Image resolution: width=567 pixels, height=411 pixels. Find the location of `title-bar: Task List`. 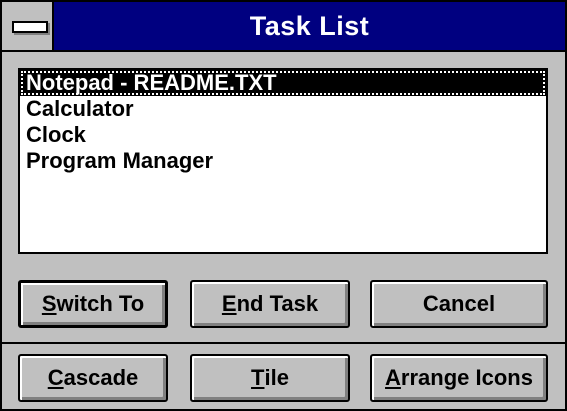

title-bar: Task List is located at coordinates (283, 27).